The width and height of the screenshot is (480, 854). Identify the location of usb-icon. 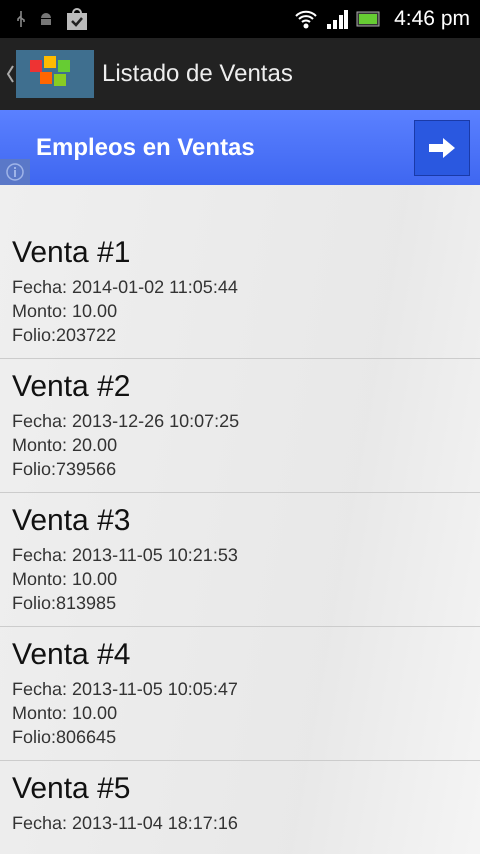
(21, 19).